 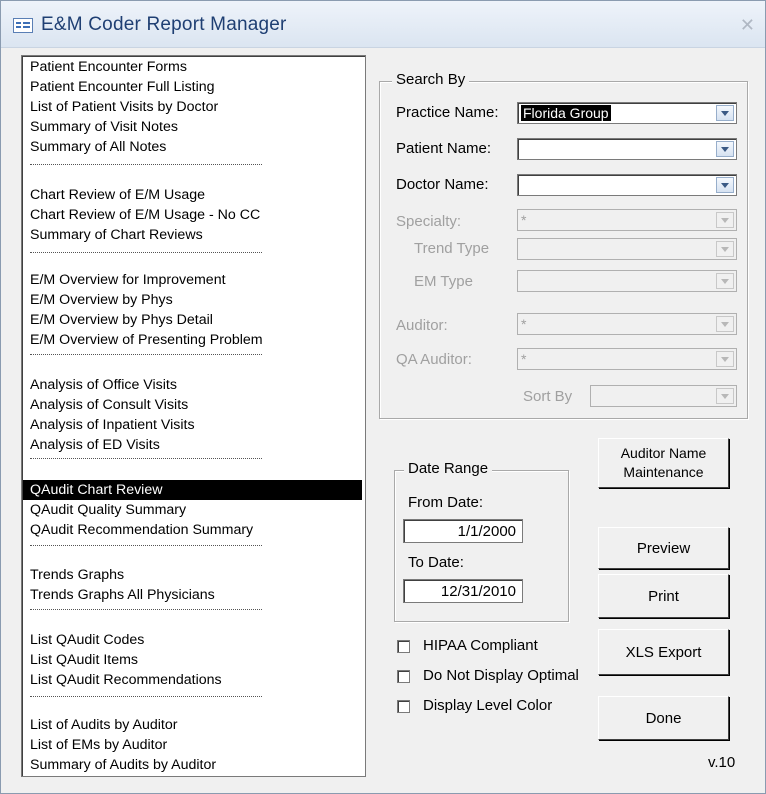 I want to click on report-list-item: Summary of All Notes, so click(x=98, y=147).